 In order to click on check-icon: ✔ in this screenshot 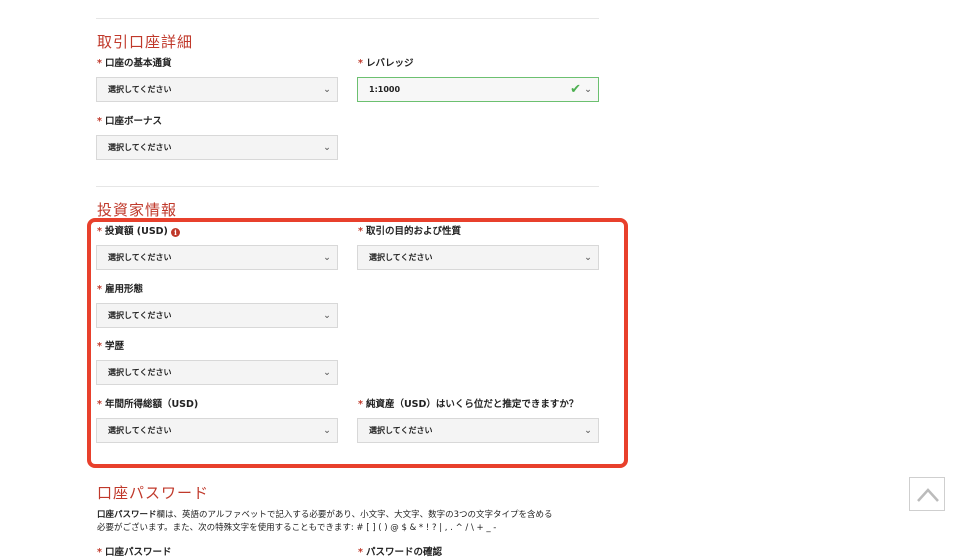, I will do `click(575, 89)`.